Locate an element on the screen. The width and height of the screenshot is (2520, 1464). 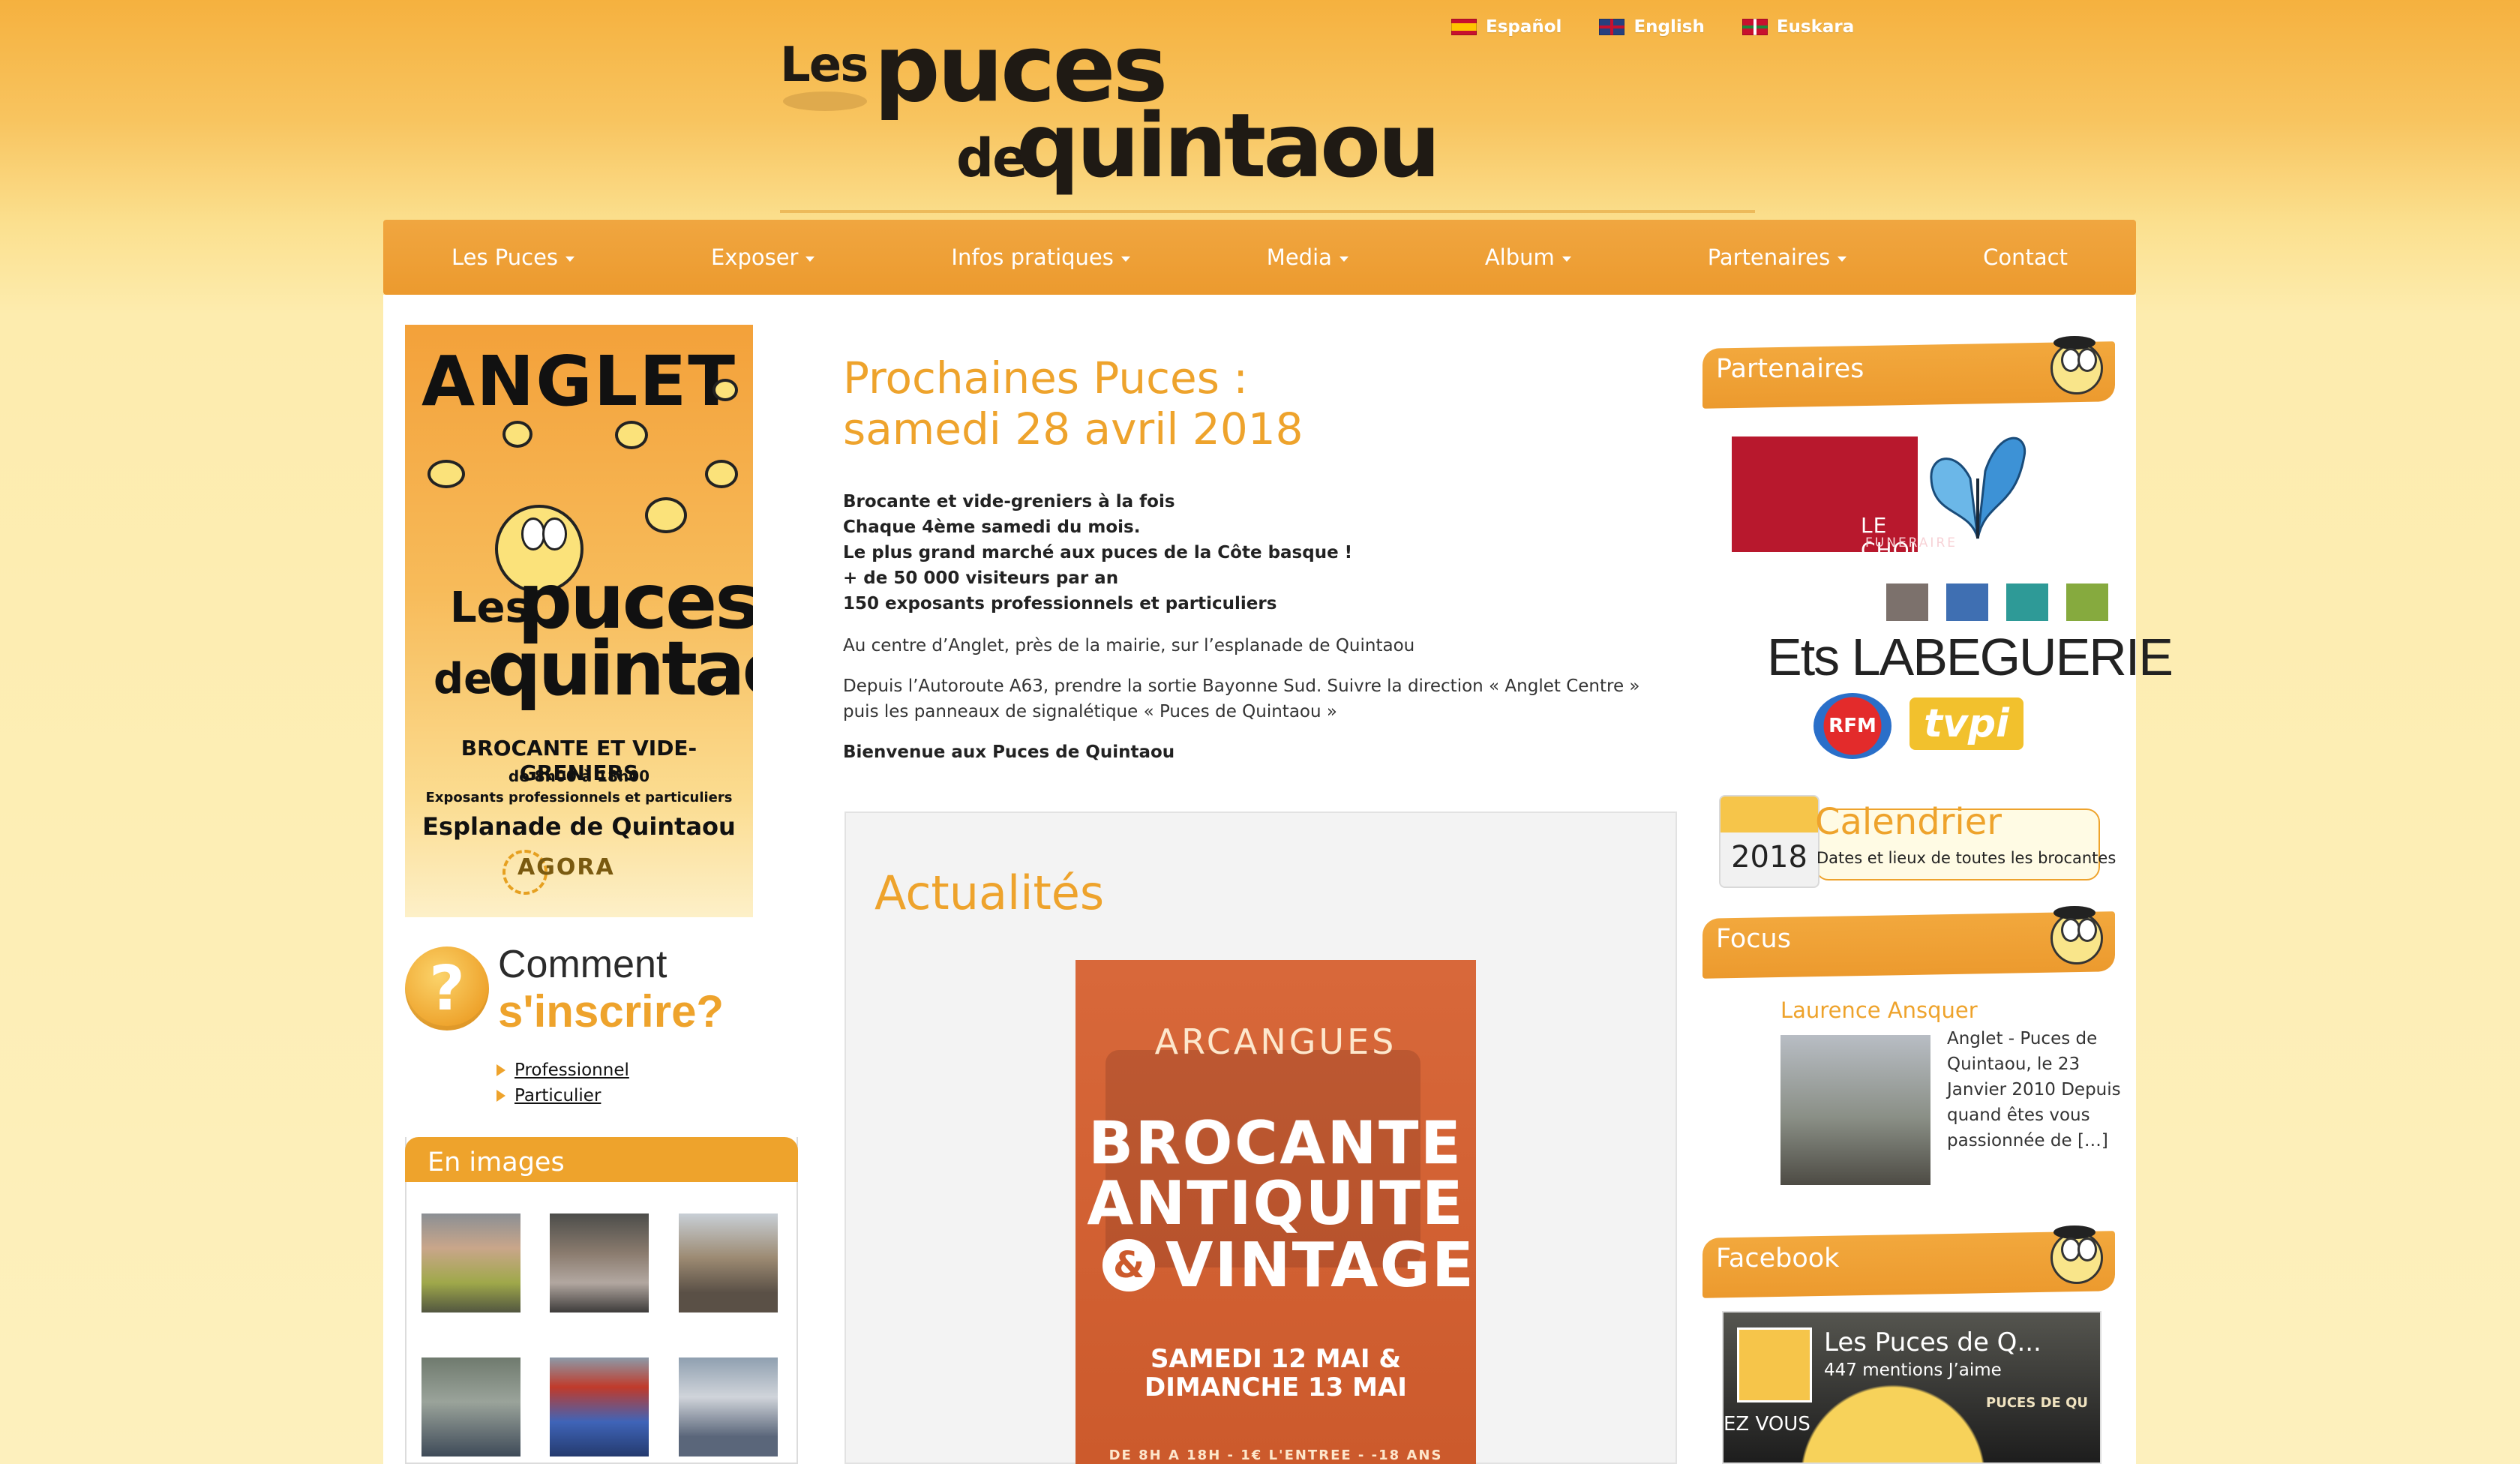
nav-exposer: Exposer is located at coordinates (763, 257).